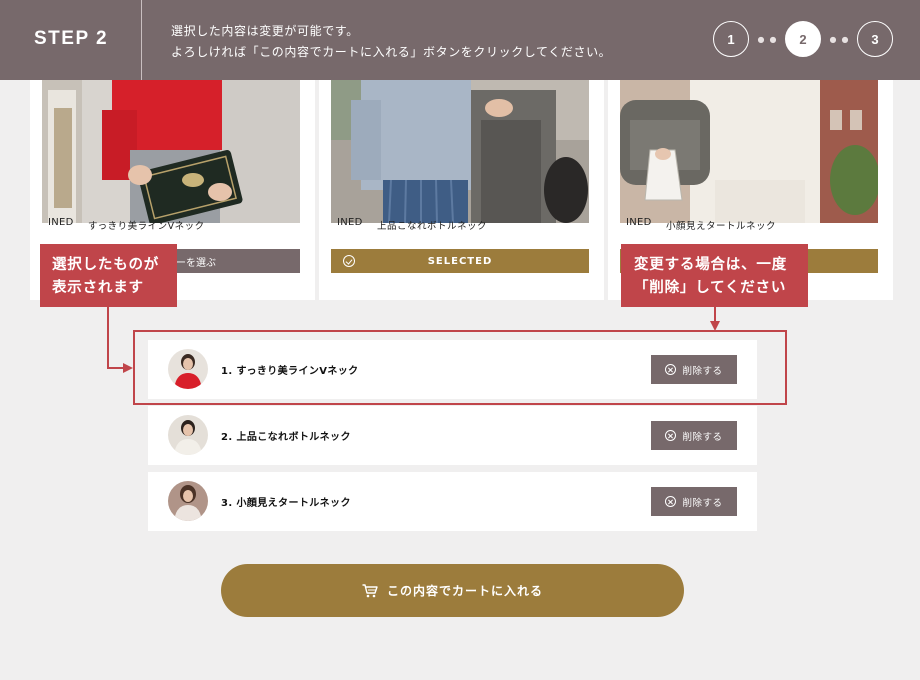 The image size is (920, 680). I want to click on header-message-line2: よろしければ「この内容でカートに入れる」ボタンをクリックしてください。, so click(391, 52).